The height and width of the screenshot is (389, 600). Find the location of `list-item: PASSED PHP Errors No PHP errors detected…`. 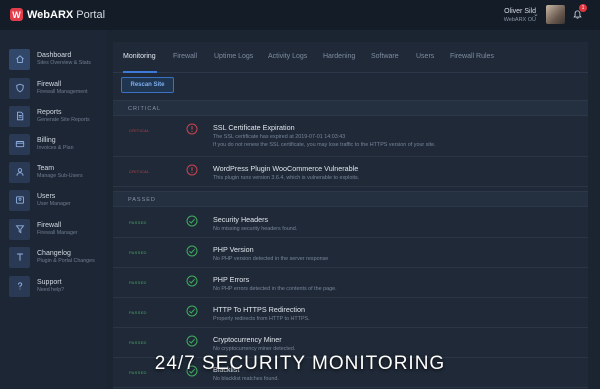

list-item: PASSED PHP Errors No PHP errors detected… is located at coordinates (350, 283).